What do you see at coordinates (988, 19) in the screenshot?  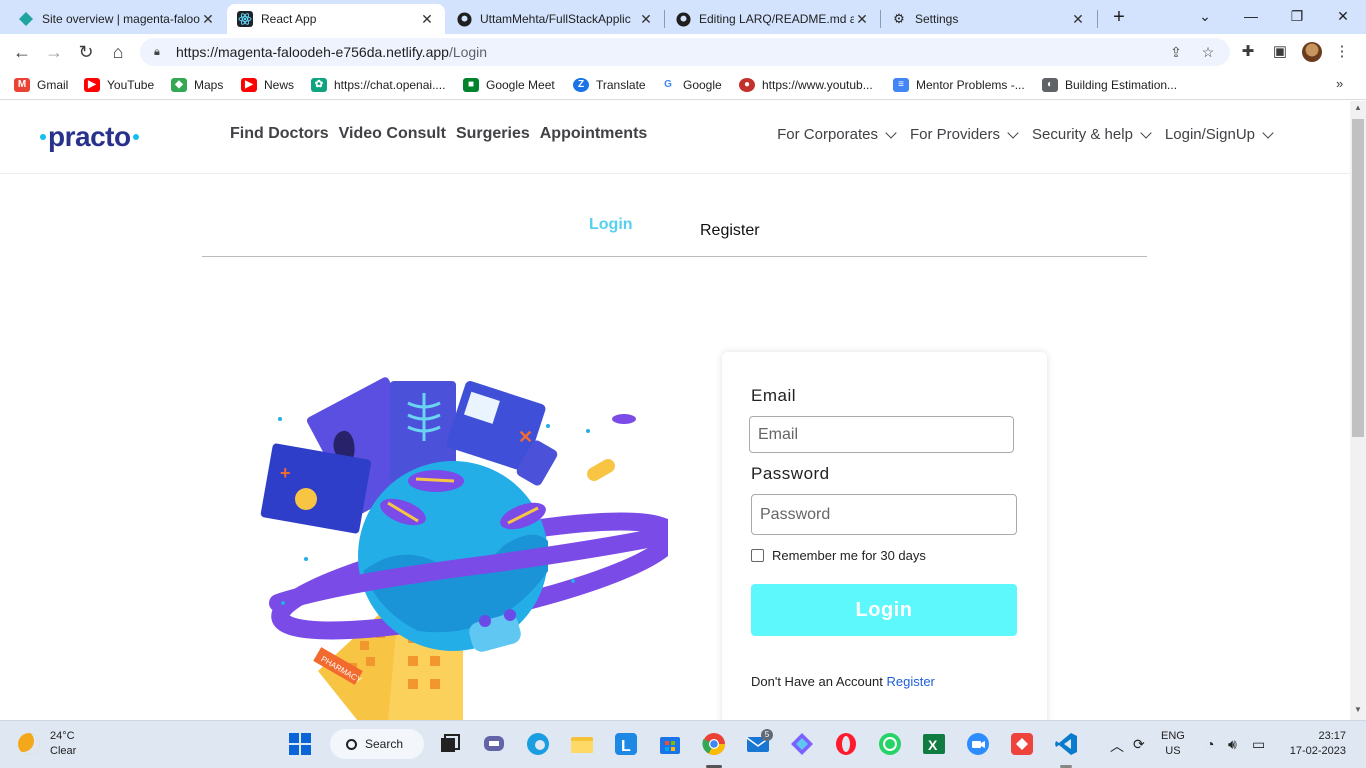 I see `browser-tab-settings: ⚙ Settings ✕` at bounding box center [988, 19].